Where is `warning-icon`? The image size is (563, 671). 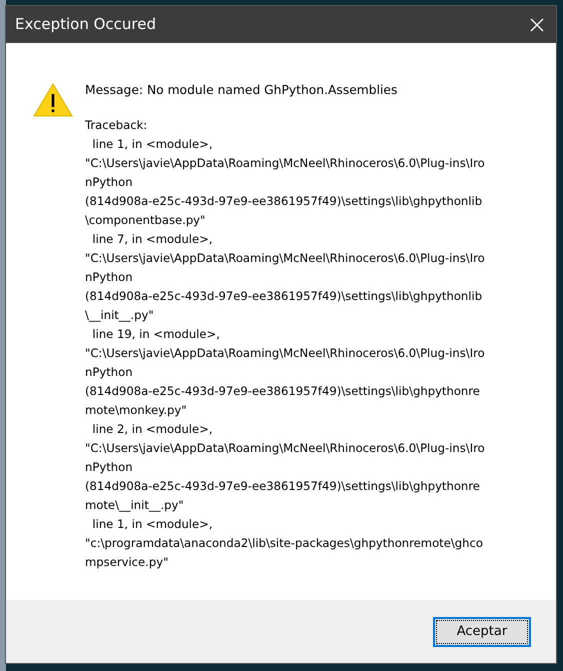
warning-icon is located at coordinates (53, 100).